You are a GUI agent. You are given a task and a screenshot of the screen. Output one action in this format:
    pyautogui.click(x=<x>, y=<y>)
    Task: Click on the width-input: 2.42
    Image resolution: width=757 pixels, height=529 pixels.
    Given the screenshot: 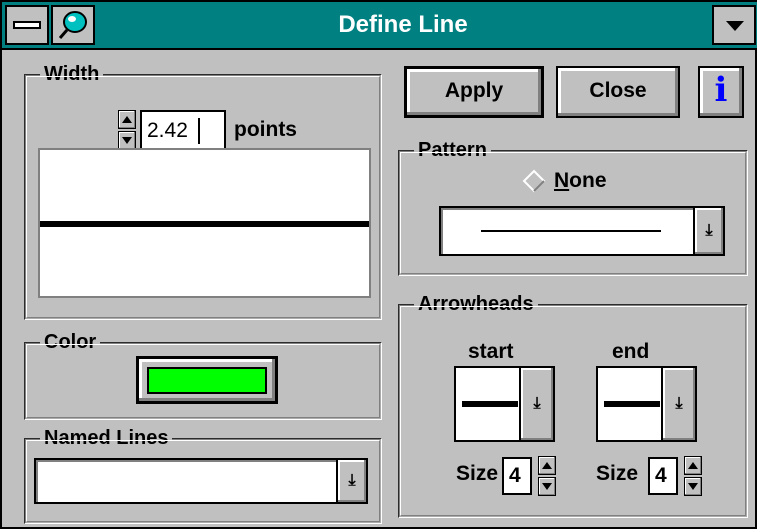 What is the action you would take?
    pyautogui.click(x=183, y=130)
    